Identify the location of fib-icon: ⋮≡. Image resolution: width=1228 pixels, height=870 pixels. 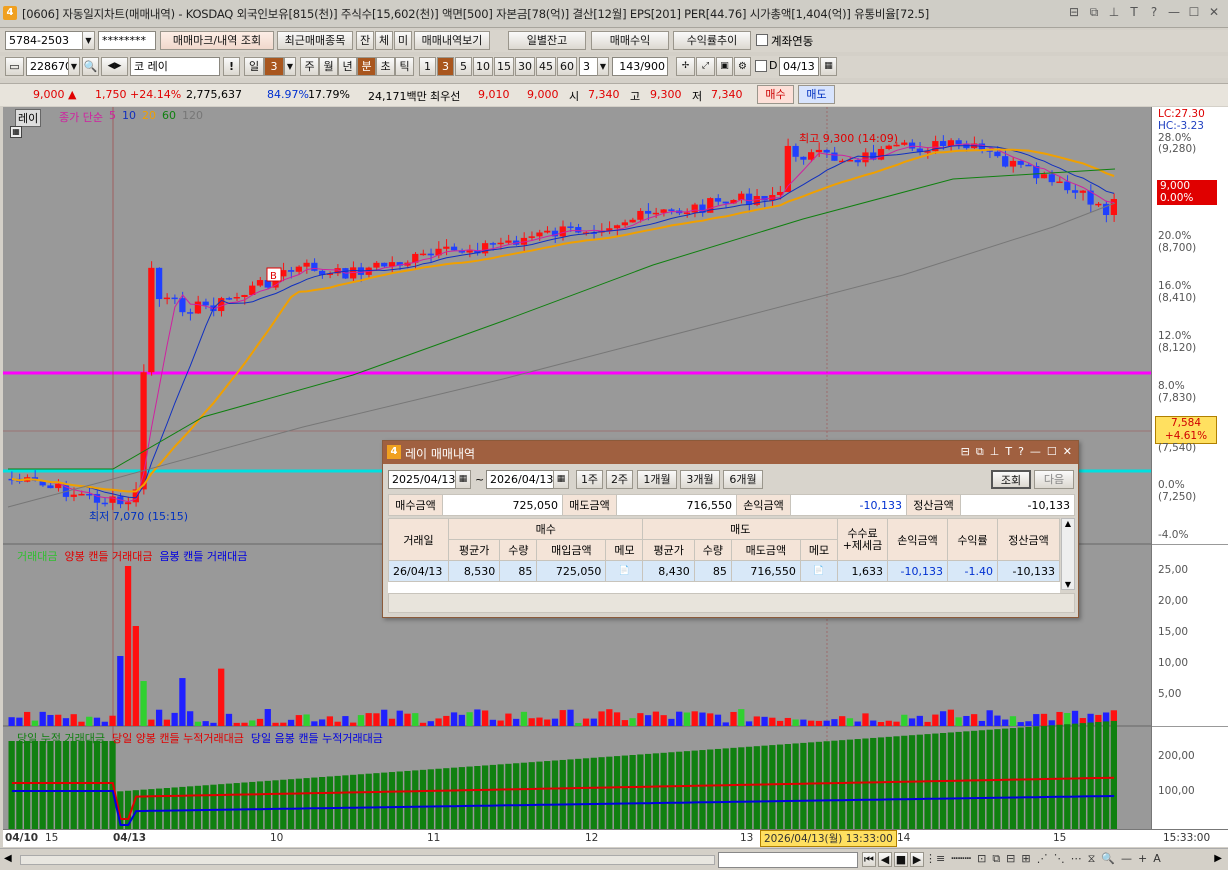
(935, 859).